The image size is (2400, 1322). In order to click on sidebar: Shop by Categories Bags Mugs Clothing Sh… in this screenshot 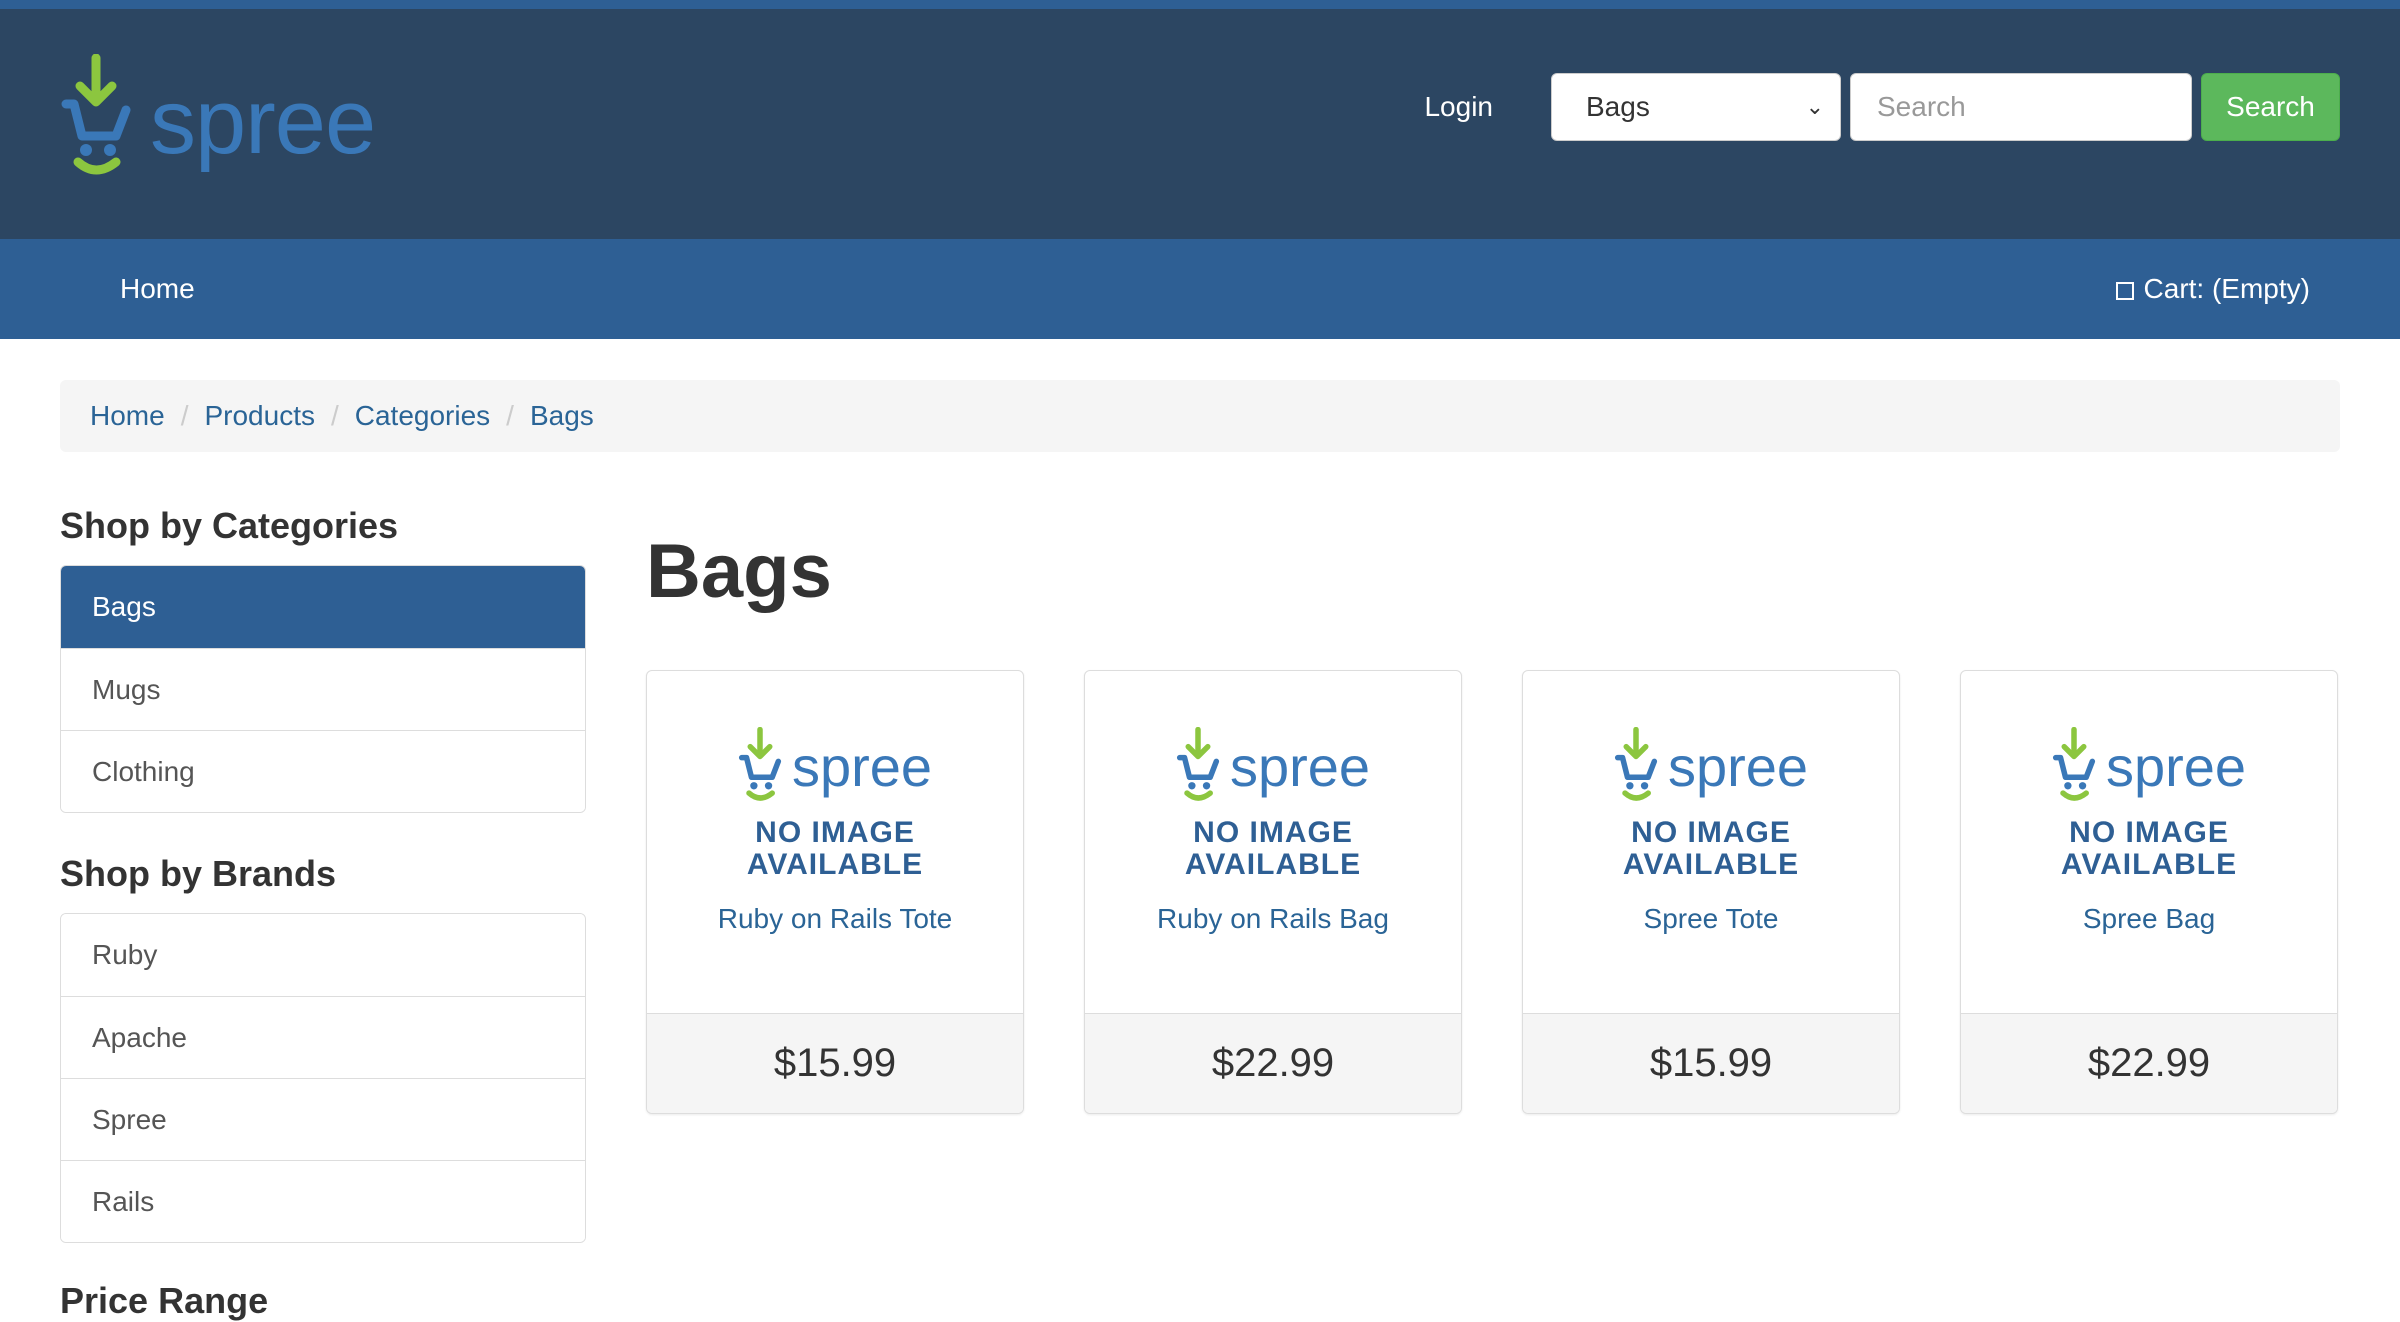, I will do `click(323, 894)`.